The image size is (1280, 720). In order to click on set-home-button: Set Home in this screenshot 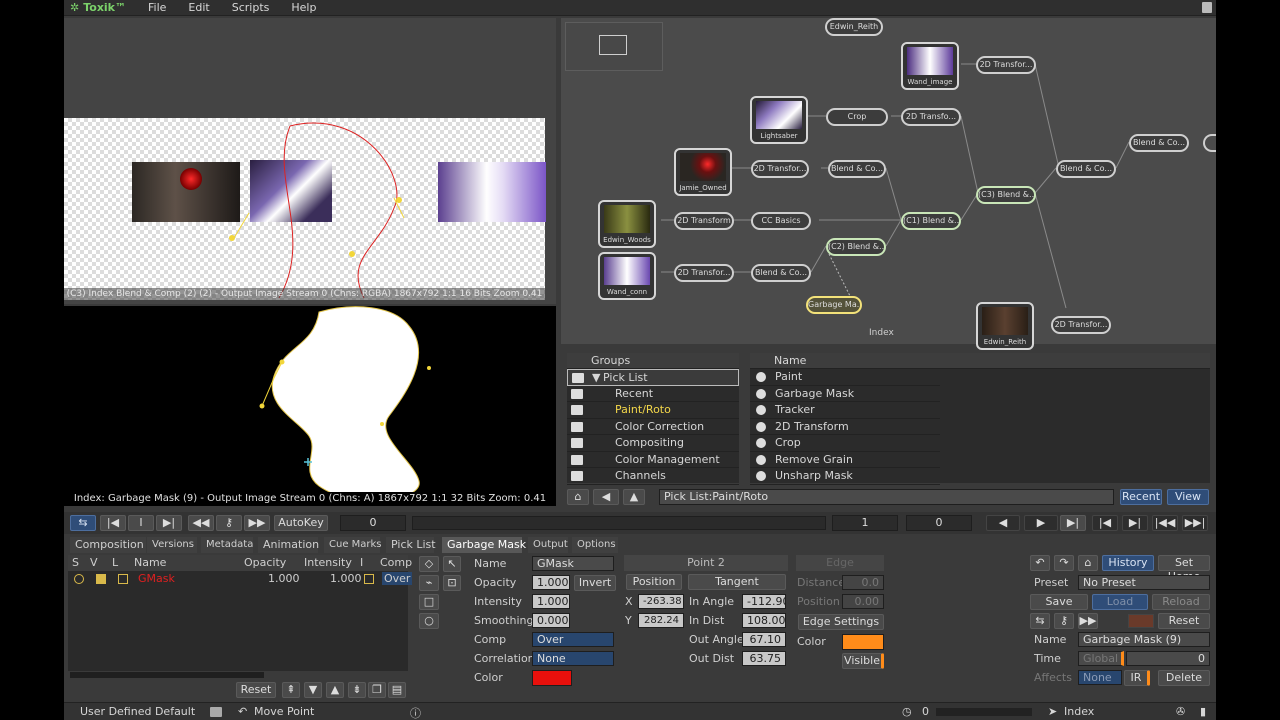, I will do `click(1184, 569)`.